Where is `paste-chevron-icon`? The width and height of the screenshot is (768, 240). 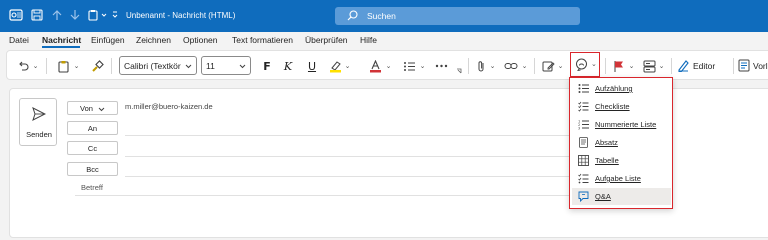
paste-chevron-icon is located at coordinates (104, 15).